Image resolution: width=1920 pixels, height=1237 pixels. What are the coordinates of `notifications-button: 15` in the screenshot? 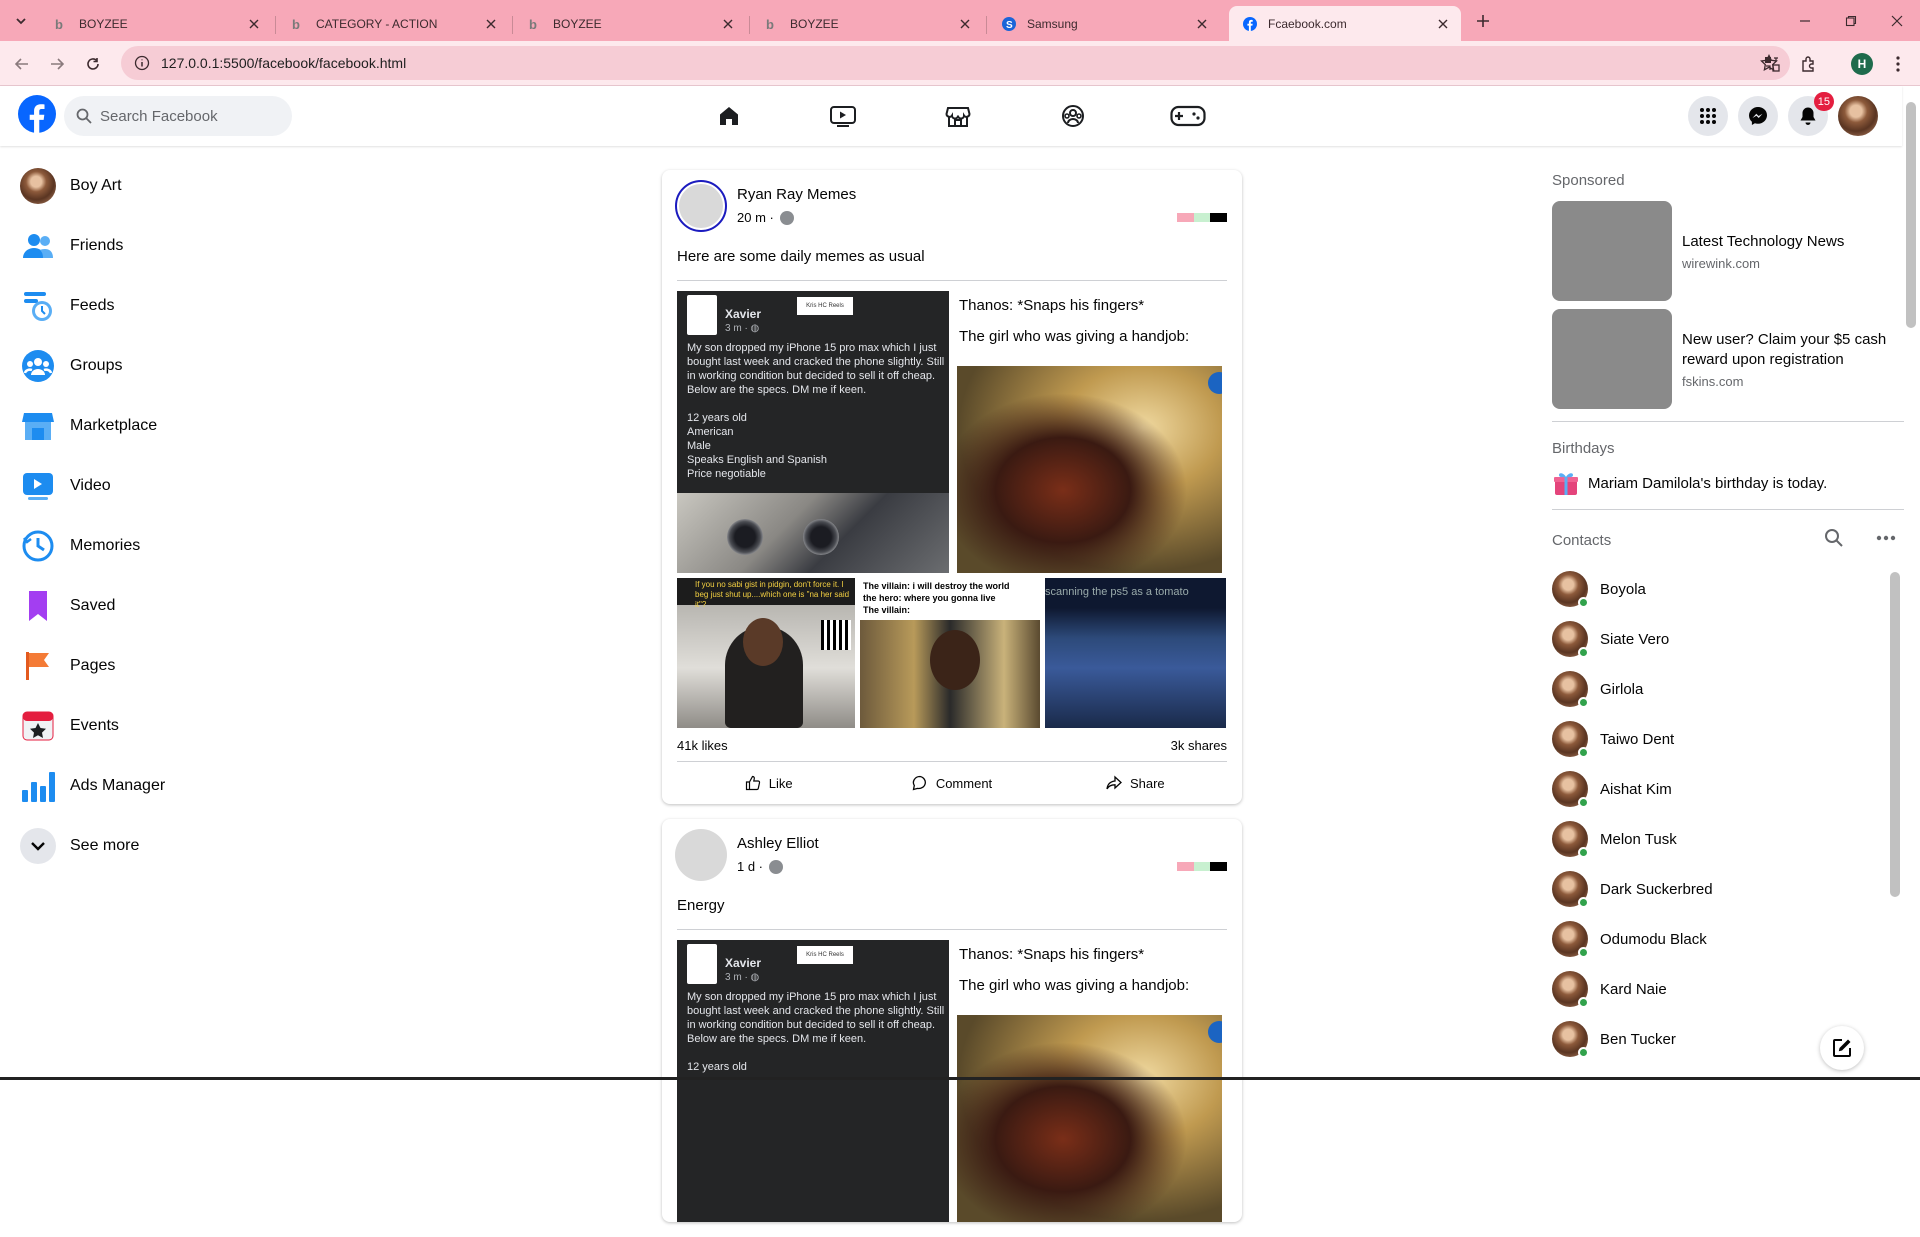 It's located at (1811, 114).